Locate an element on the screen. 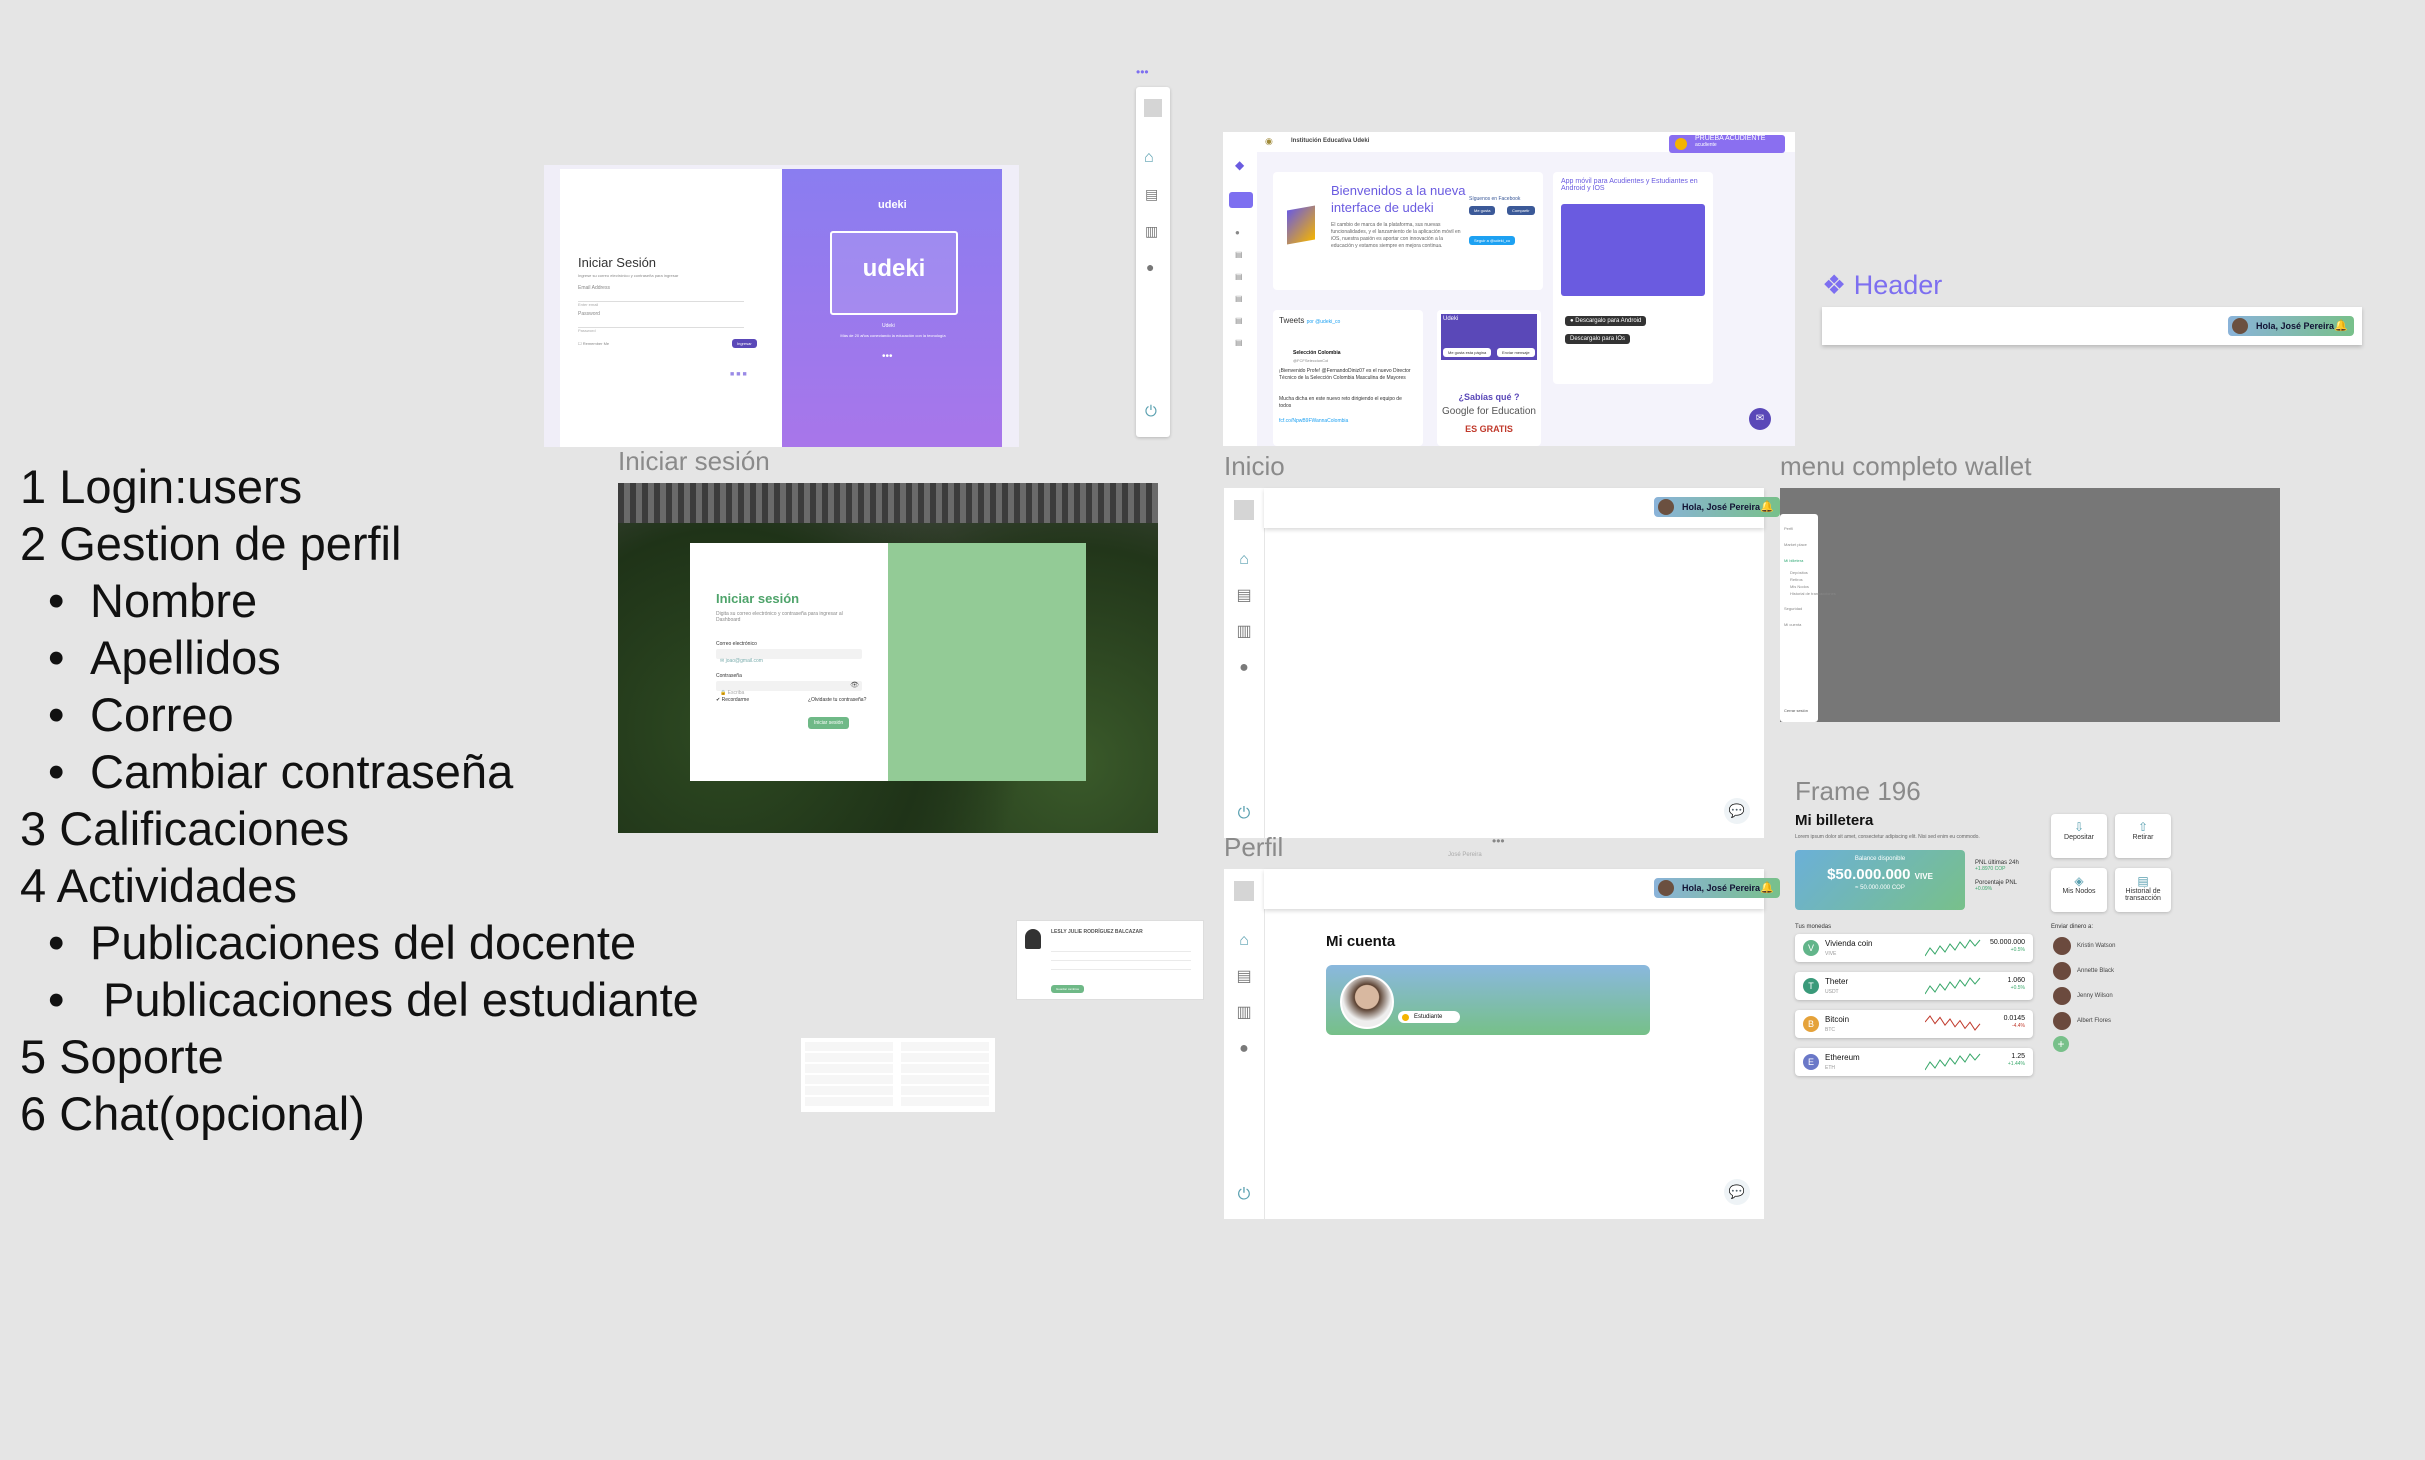  wallet-menu-item: Mis Nodos is located at coordinates (1799, 586).